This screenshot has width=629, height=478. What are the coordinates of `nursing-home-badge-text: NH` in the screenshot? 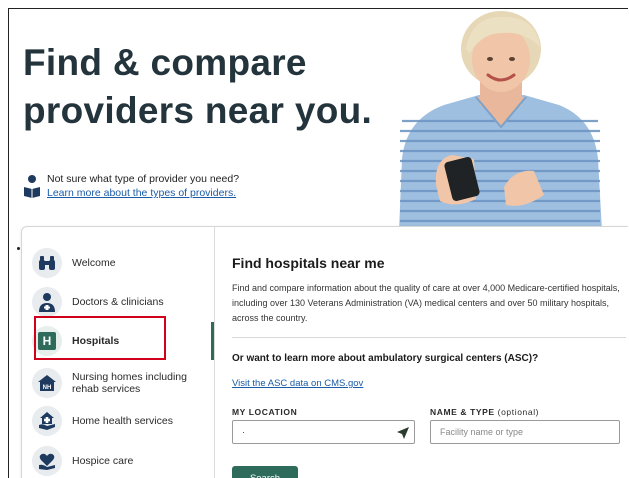 It's located at (47, 388).